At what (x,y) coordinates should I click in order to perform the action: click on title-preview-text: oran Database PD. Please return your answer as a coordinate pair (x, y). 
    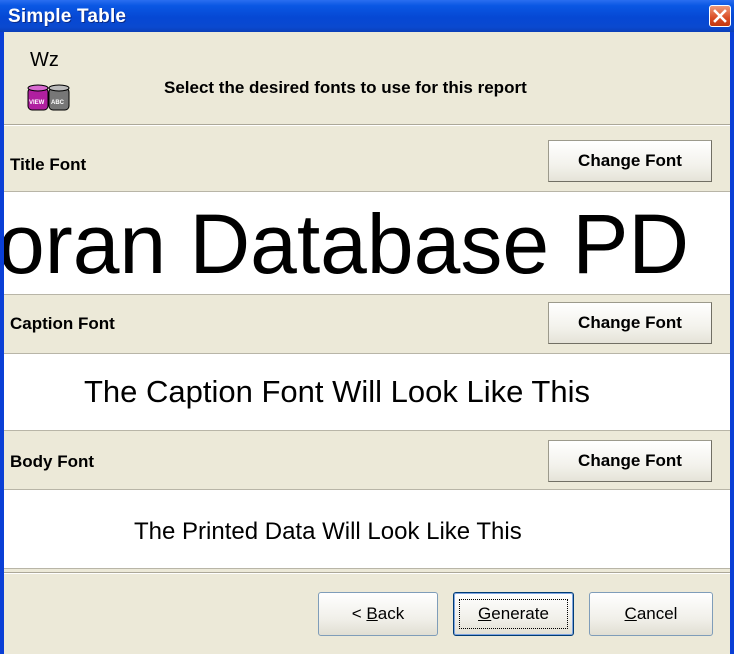
    Looking at the image, I should click on (347, 244).